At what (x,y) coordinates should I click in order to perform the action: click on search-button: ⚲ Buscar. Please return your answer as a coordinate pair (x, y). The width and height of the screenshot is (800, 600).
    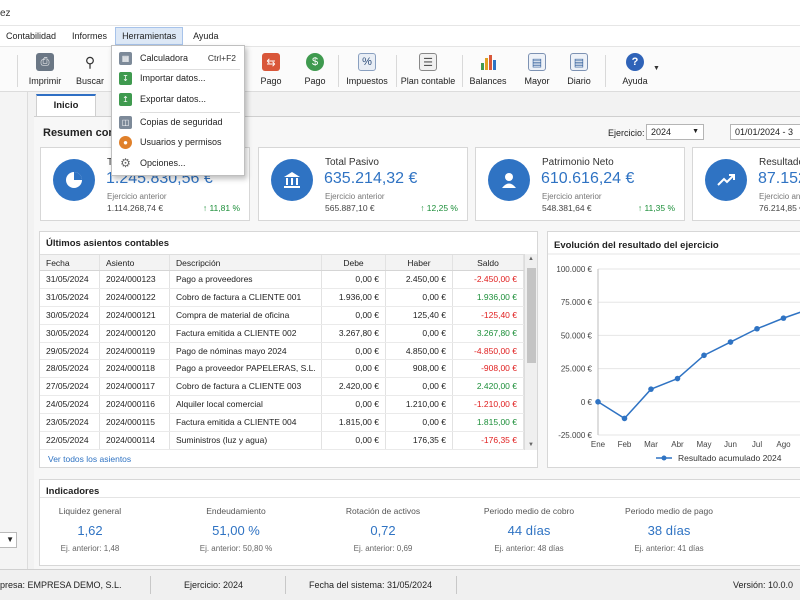
    Looking at the image, I should click on (90, 71).